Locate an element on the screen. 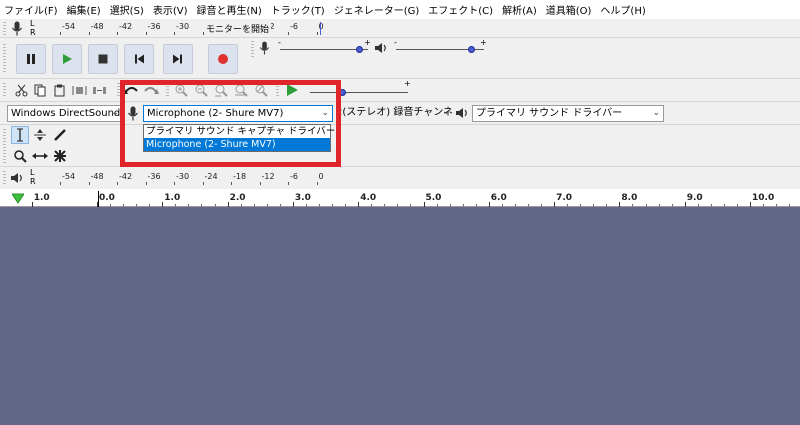 This screenshot has height=425, width=800. monitor-start-label: モニターを開始 is located at coordinates (238, 28).